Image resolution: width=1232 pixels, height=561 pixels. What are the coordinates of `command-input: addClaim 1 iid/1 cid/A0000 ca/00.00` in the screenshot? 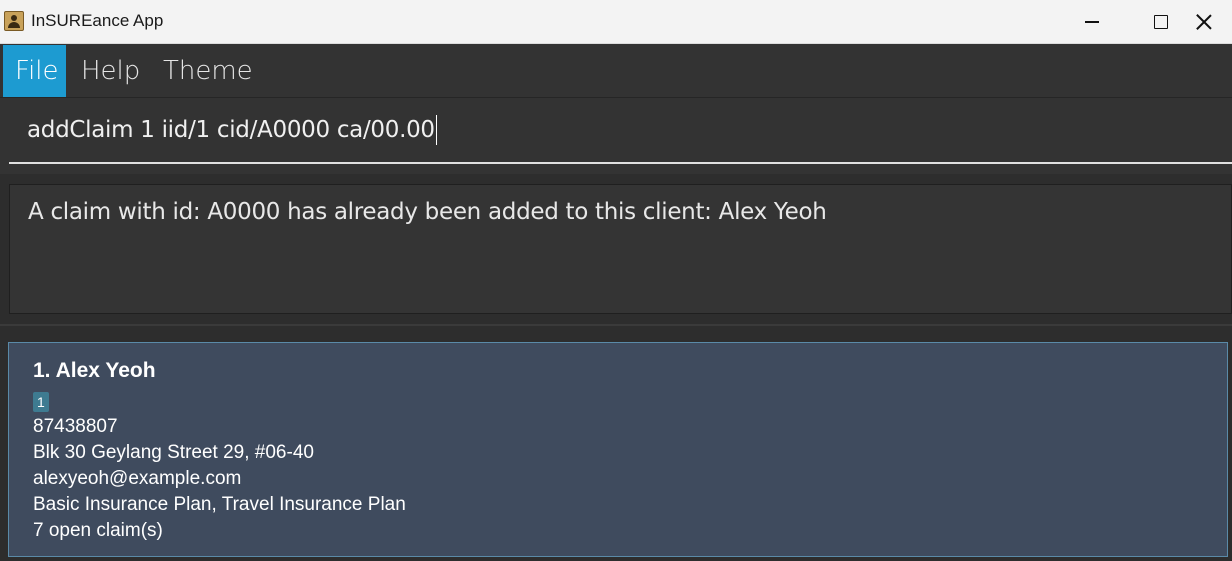 It's located at (620, 131).